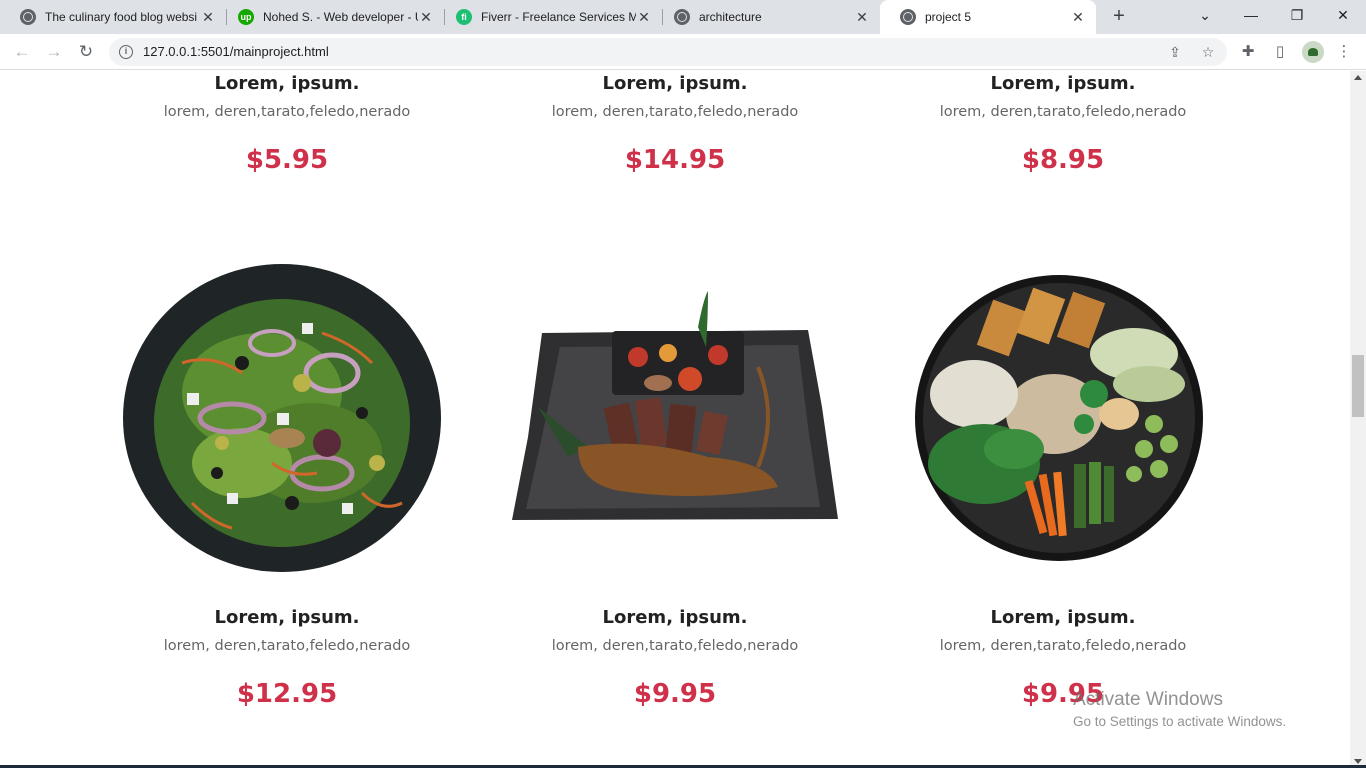 The width and height of the screenshot is (1366, 768). I want to click on forward-button: →, so click(54, 52).